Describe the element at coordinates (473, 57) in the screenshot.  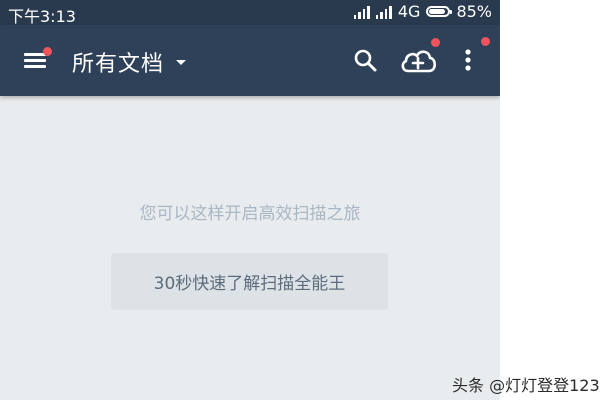
I see `more-options-button` at that location.